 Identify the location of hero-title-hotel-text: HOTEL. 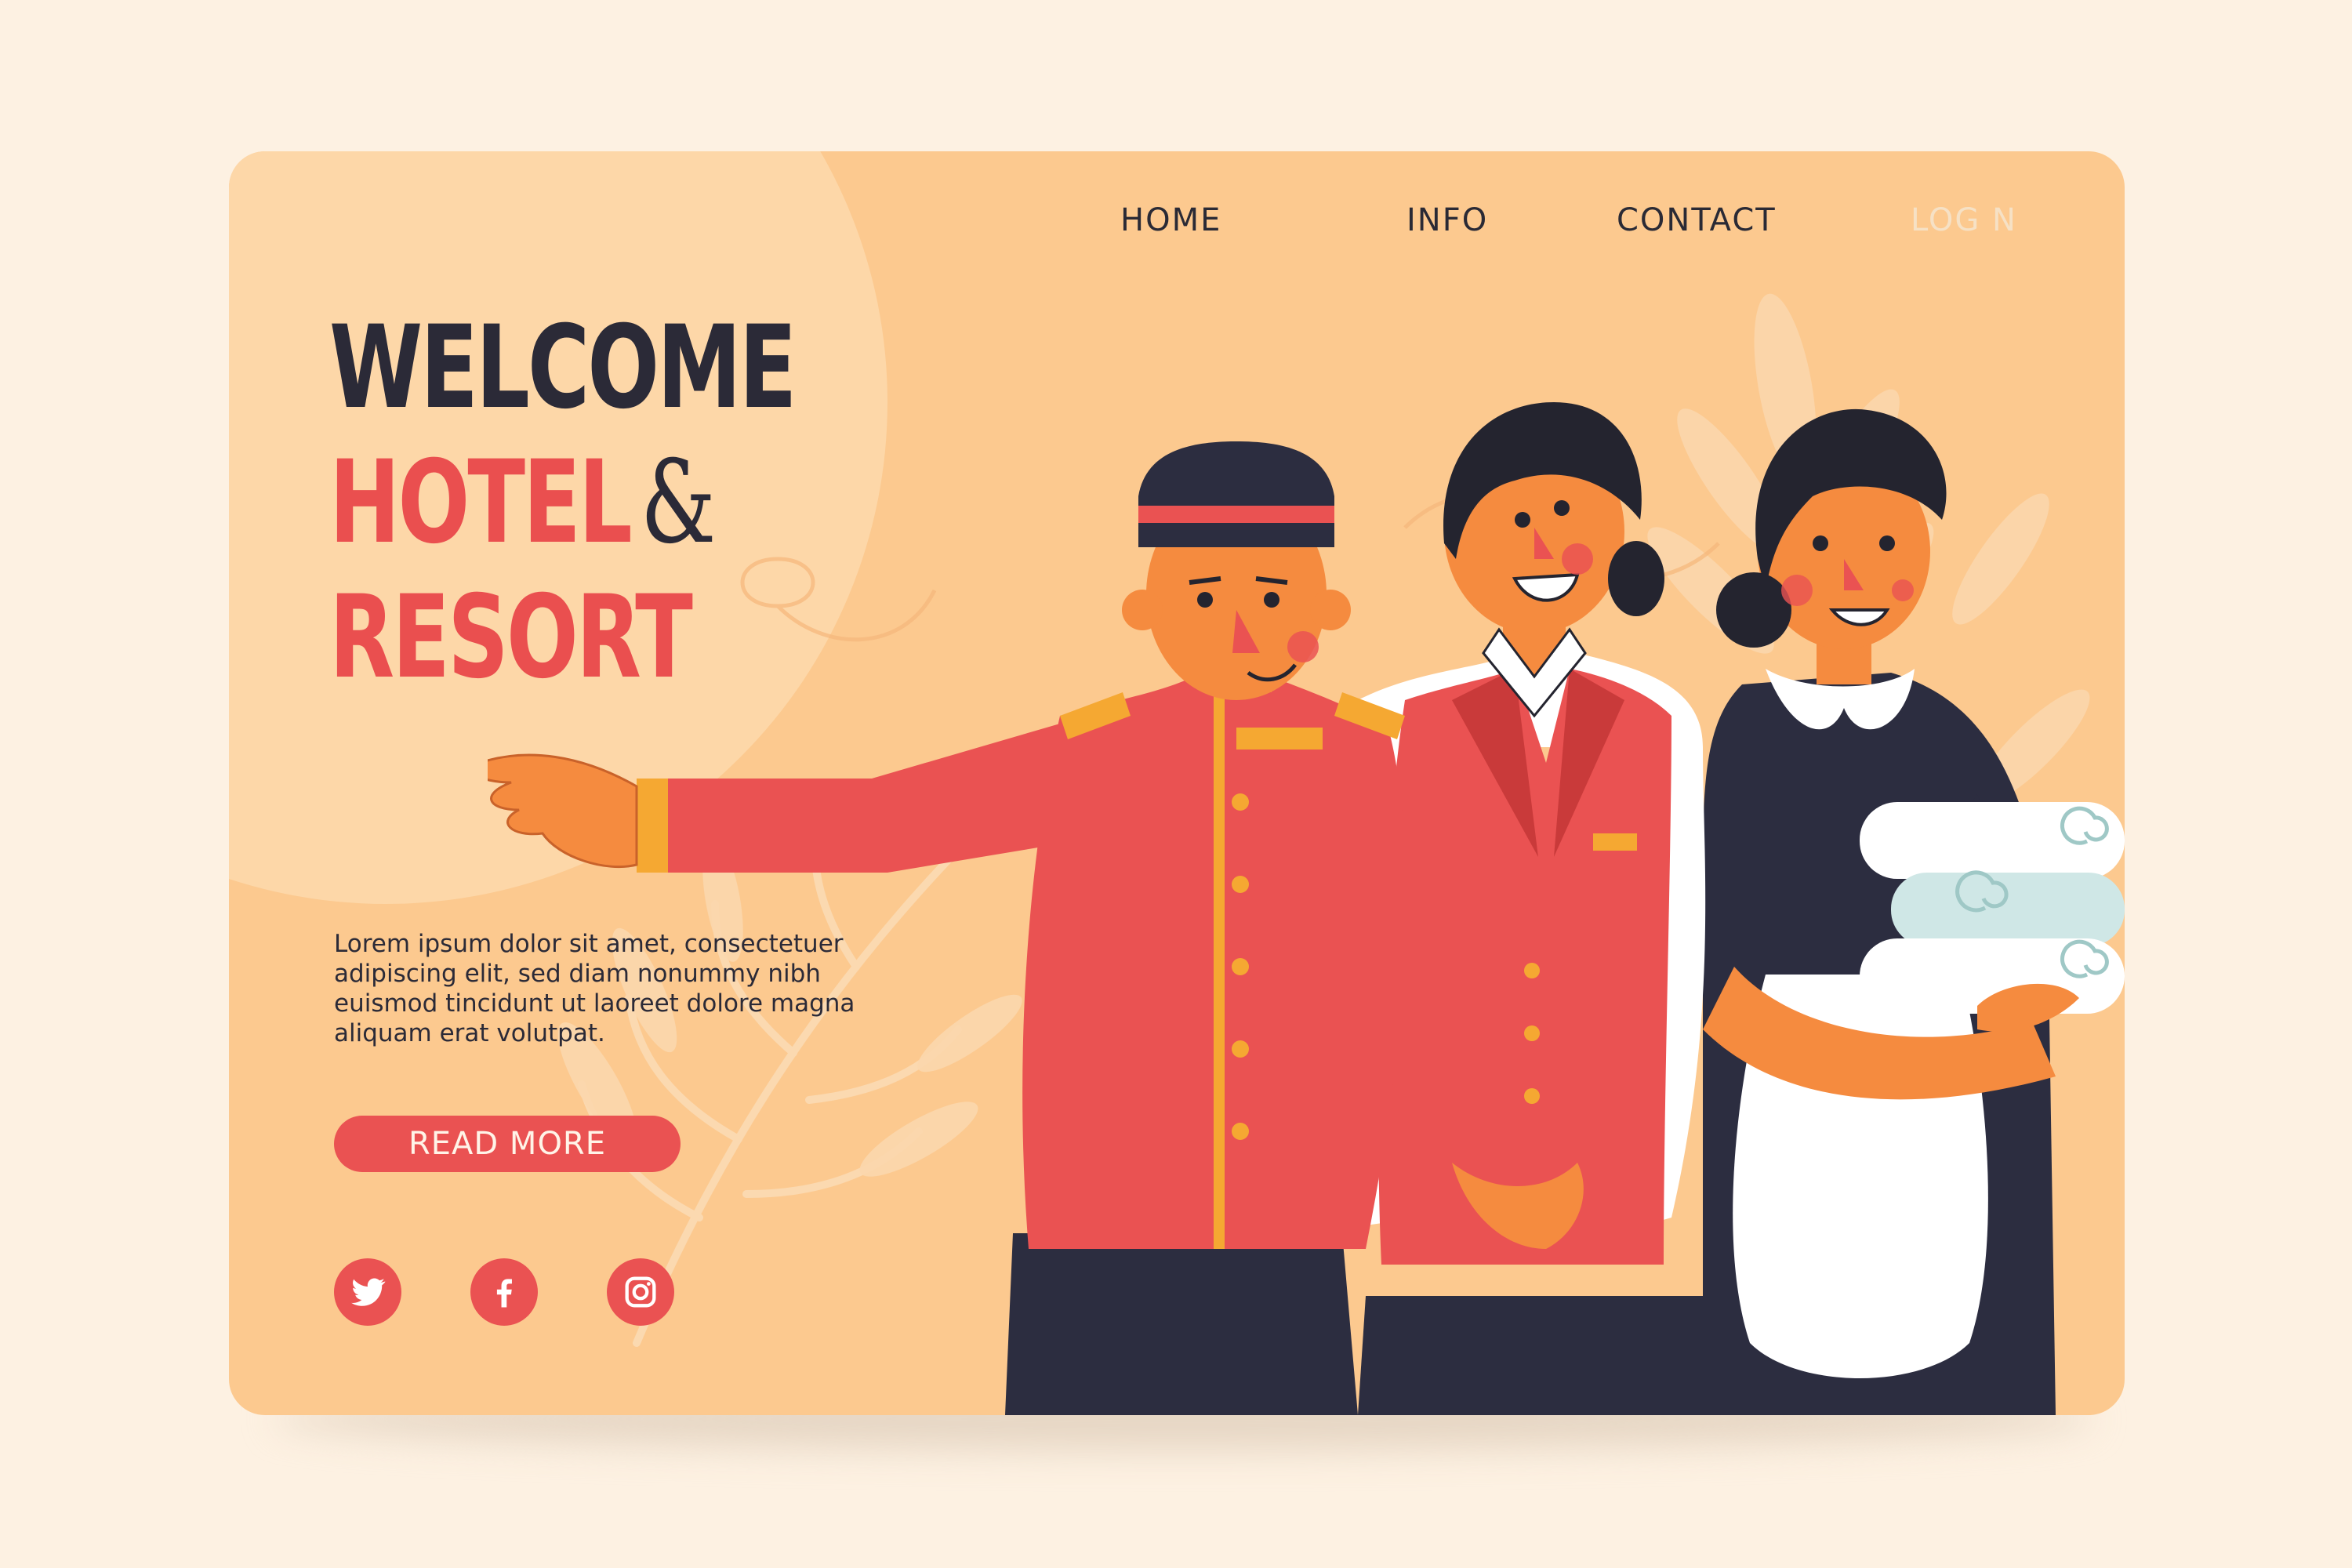
(481, 502).